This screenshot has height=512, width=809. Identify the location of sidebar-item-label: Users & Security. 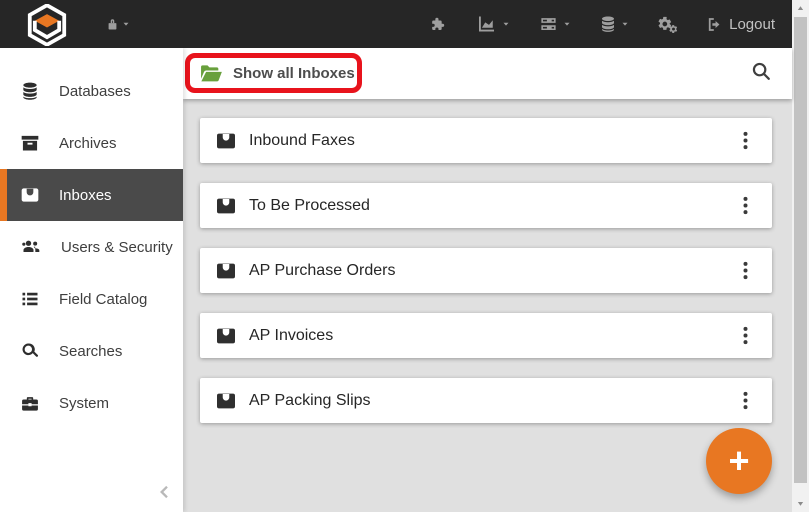
(117, 247).